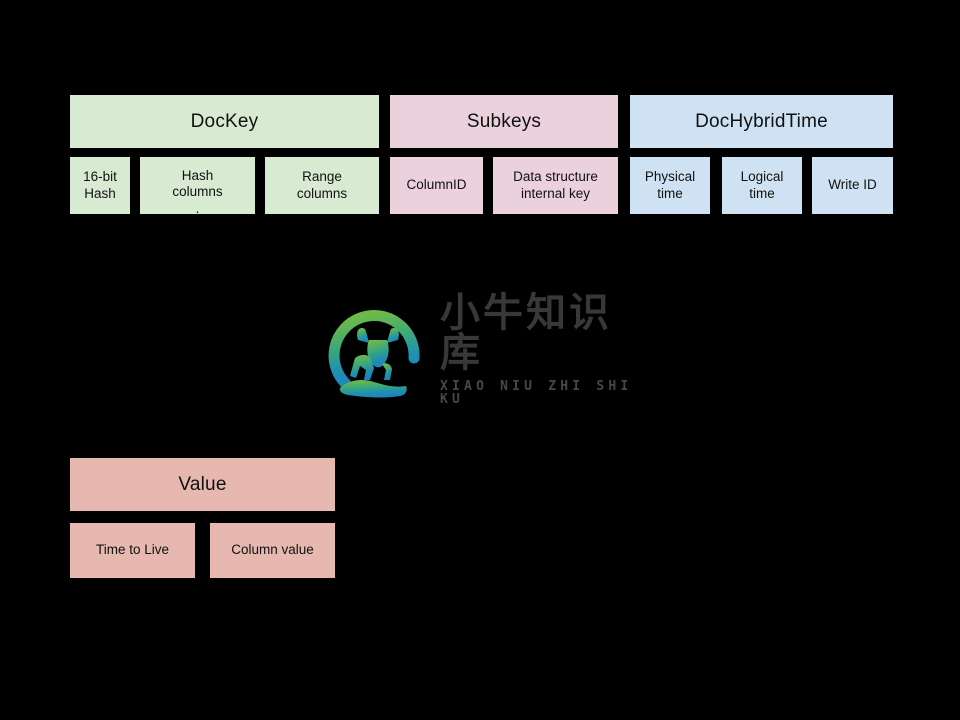  Describe the element at coordinates (555, 185) in the screenshot. I see `field-data-structure-internal-key: Data structure internal key` at that location.